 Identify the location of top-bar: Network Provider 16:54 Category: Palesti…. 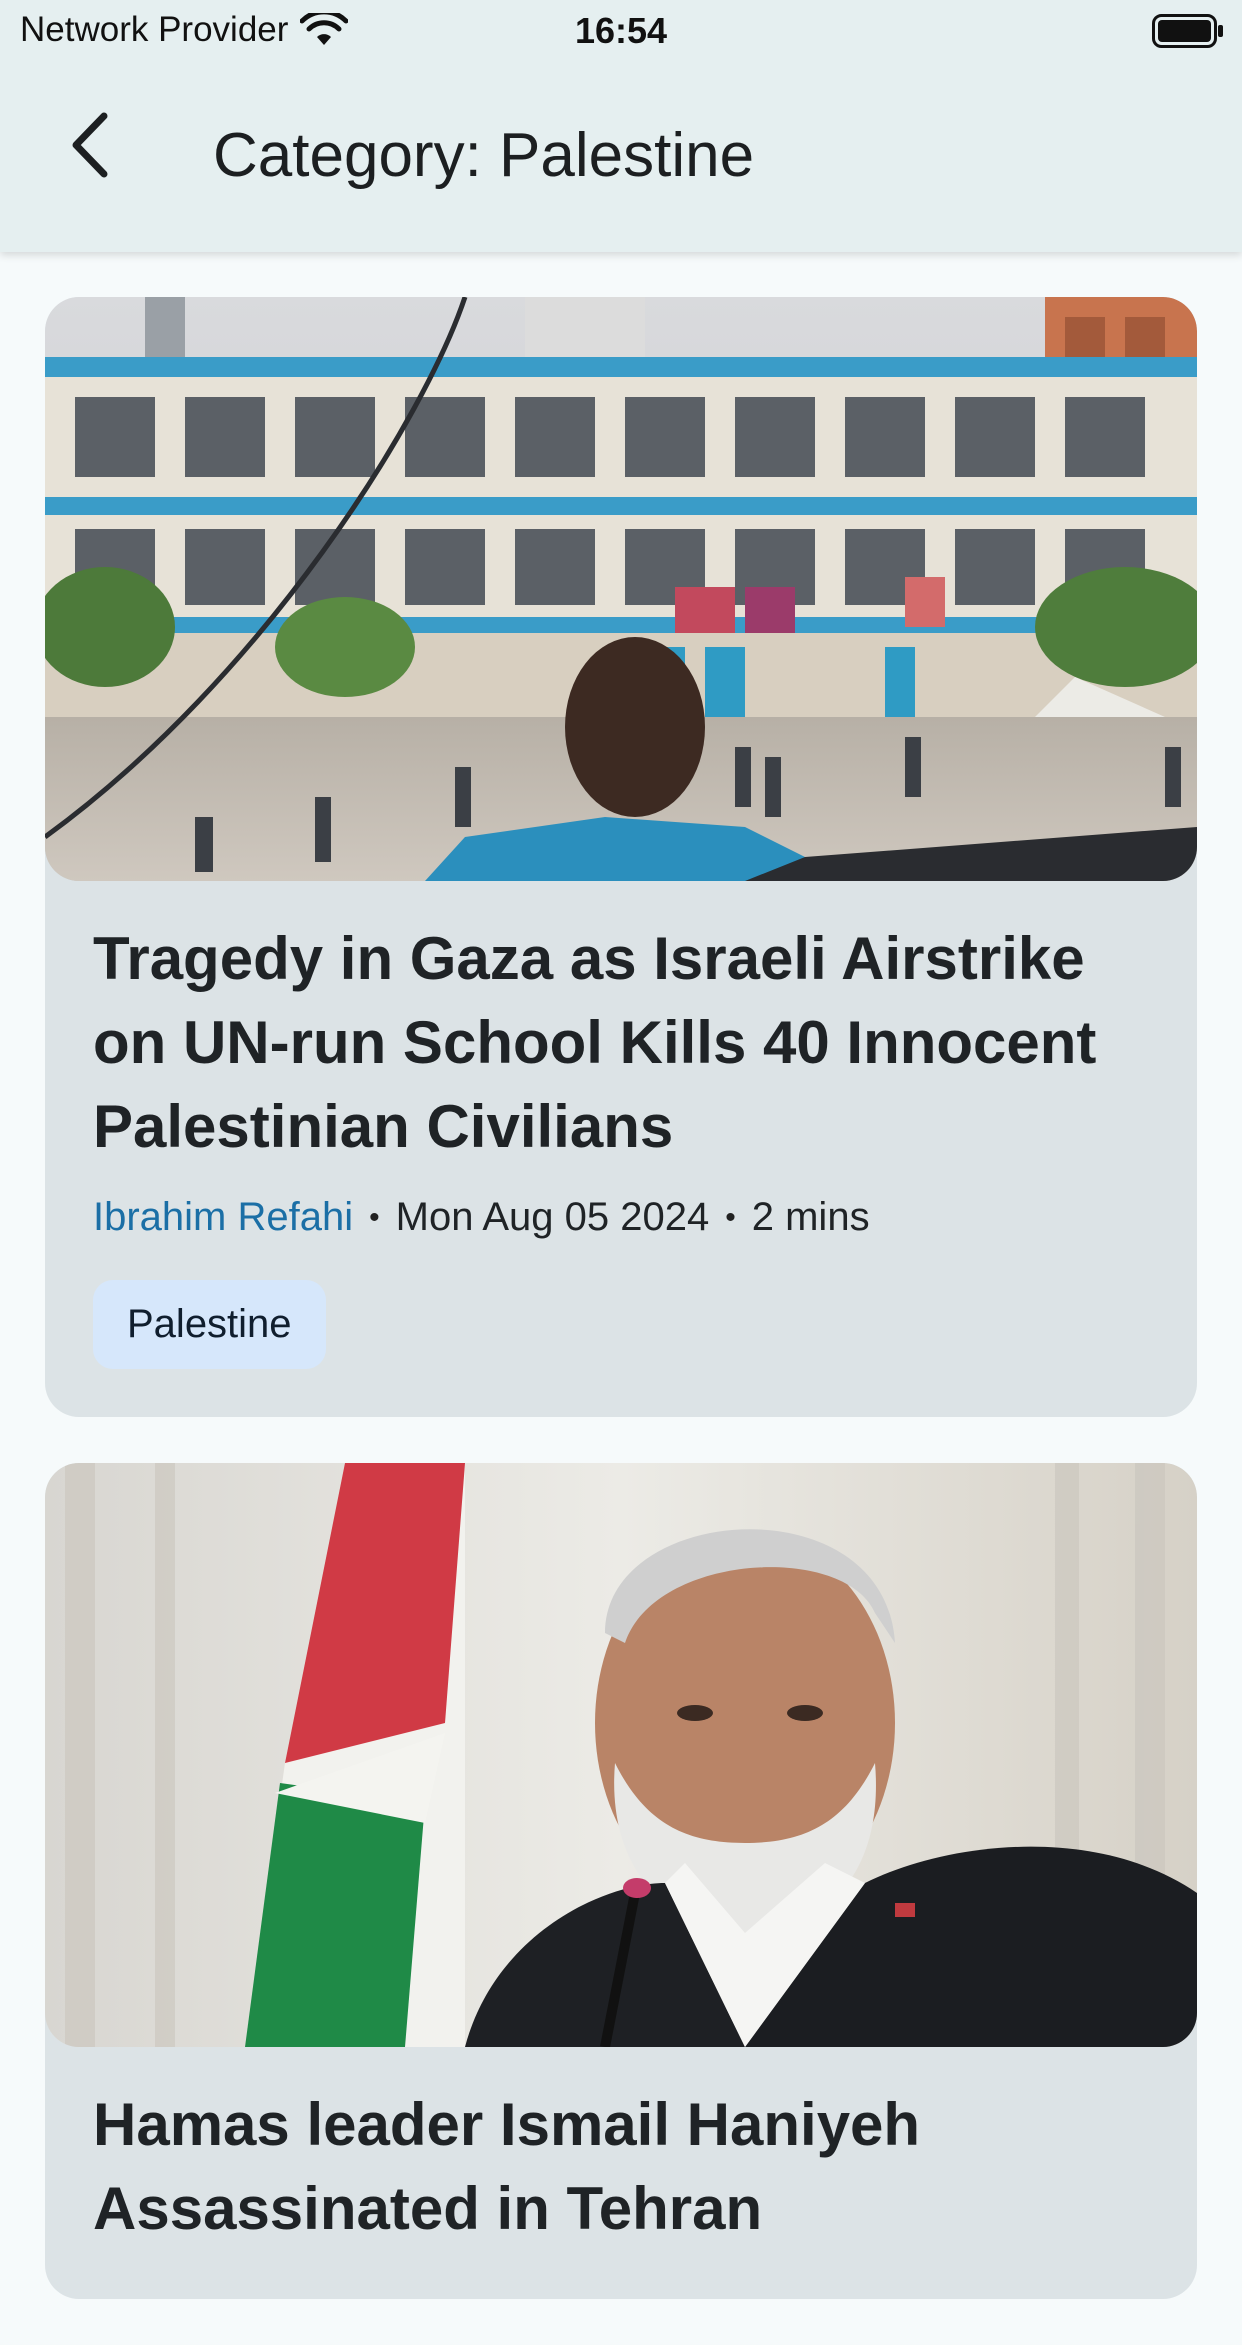
(621, 126).